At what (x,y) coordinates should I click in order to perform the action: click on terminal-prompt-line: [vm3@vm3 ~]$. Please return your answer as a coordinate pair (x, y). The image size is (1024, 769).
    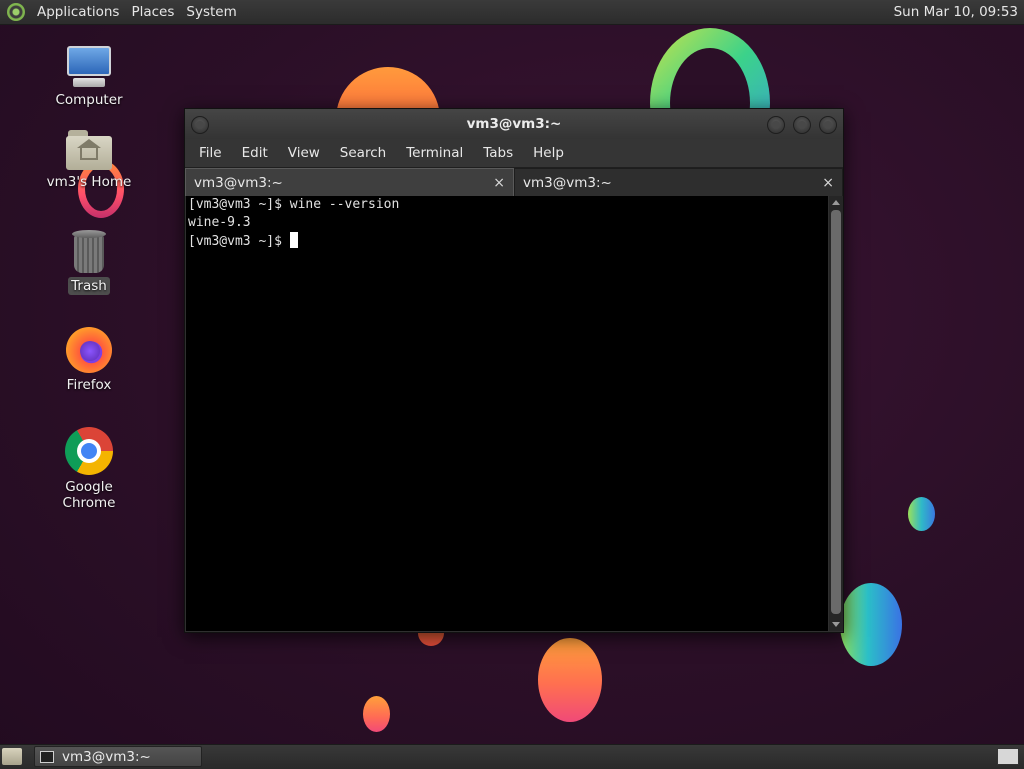
    Looking at the image, I should click on (507, 241).